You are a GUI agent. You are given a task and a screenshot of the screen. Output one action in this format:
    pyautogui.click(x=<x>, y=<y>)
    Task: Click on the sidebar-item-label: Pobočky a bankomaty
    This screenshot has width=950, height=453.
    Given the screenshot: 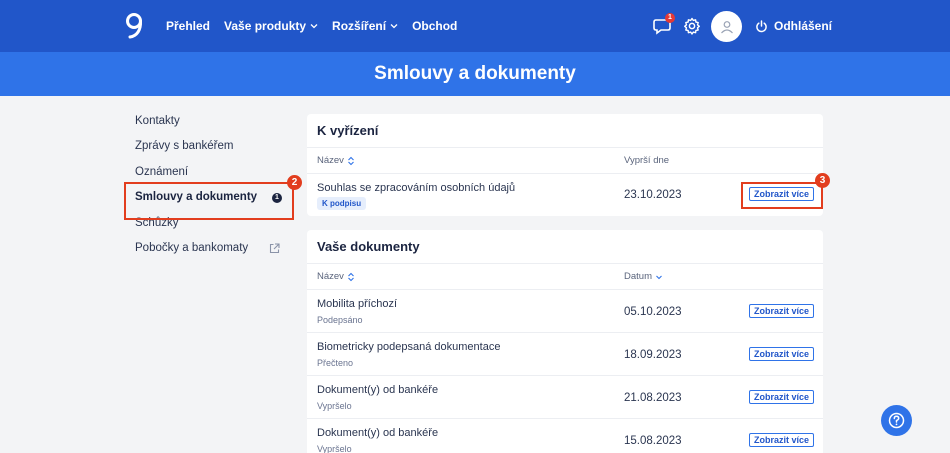 What is the action you would take?
    pyautogui.click(x=192, y=248)
    